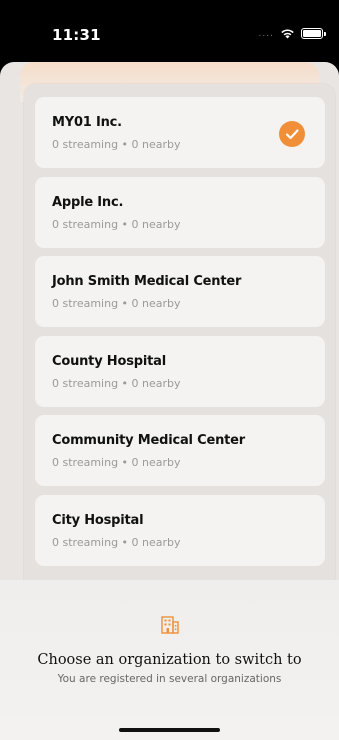  What do you see at coordinates (148, 440) in the screenshot?
I see `organization-name: Community Medical Center` at bounding box center [148, 440].